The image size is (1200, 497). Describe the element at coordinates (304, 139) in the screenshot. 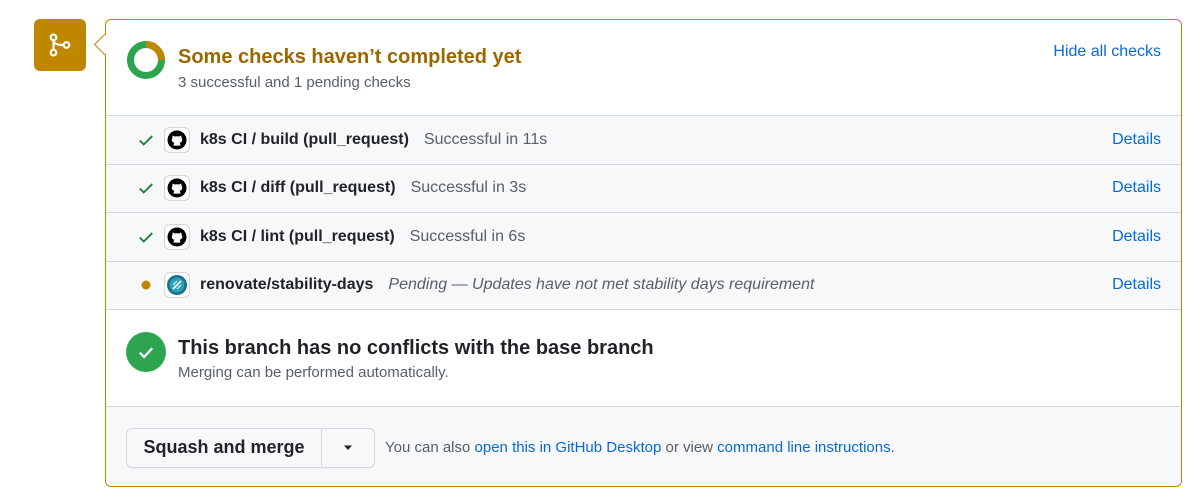

I see `check-name: k8s CI / build (pull_request)` at that location.